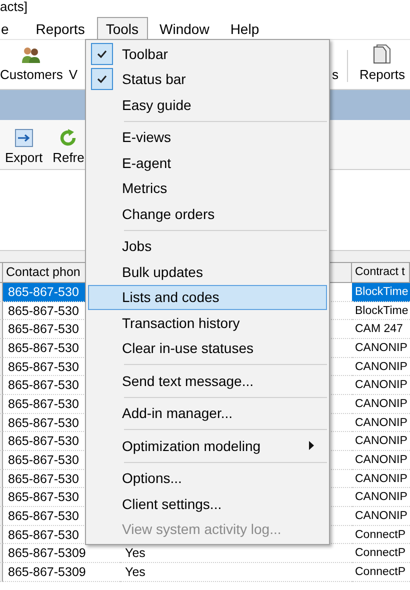 The image size is (410, 590). I want to click on menu-item: Toolbar, so click(207, 53).